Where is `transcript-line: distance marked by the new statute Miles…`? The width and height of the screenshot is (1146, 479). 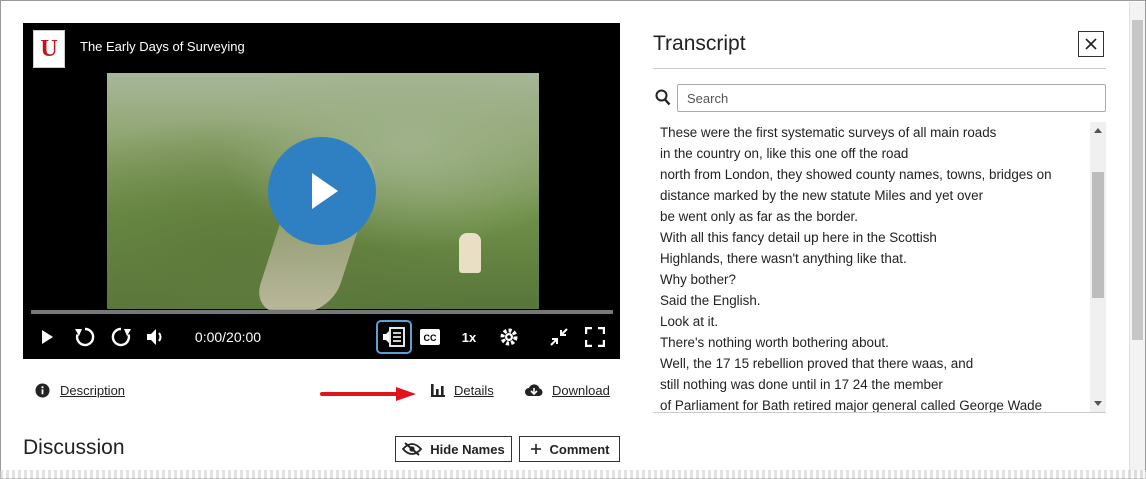 transcript-line: distance marked by the new statute Miles… is located at coordinates (871, 195).